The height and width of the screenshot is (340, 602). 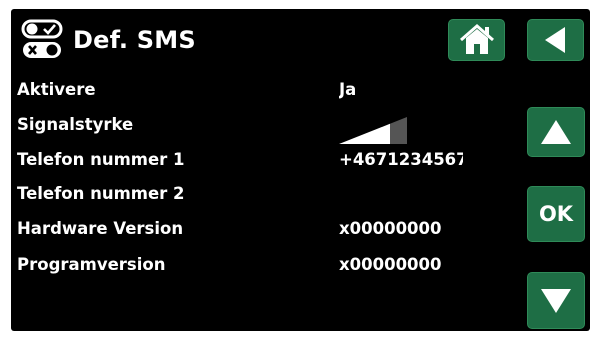 I want to click on signal-remaining, so click(x=398, y=130).